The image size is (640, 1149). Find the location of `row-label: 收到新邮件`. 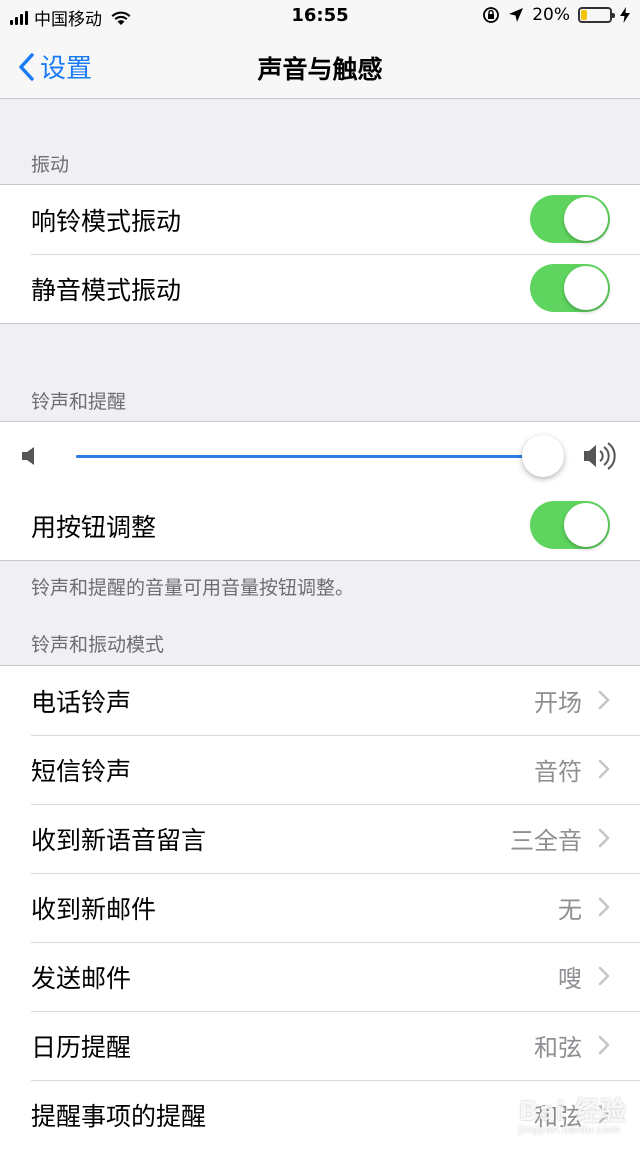

row-label: 收到新邮件 is located at coordinates (94, 909).